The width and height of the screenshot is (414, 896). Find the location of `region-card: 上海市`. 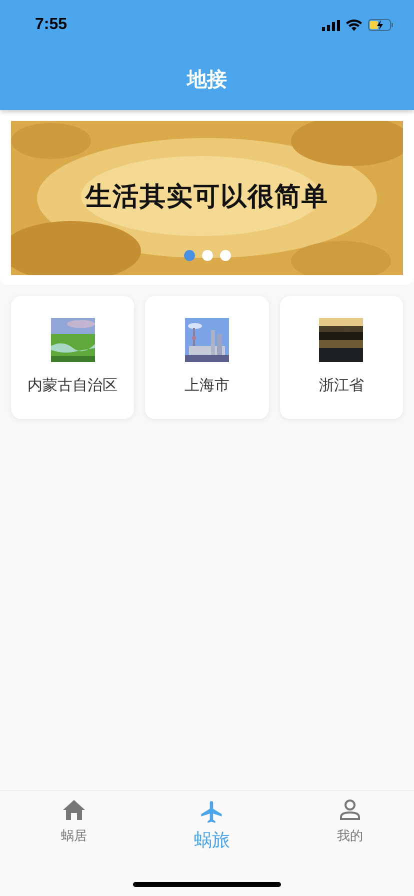

region-card: 上海市 is located at coordinates (207, 357).